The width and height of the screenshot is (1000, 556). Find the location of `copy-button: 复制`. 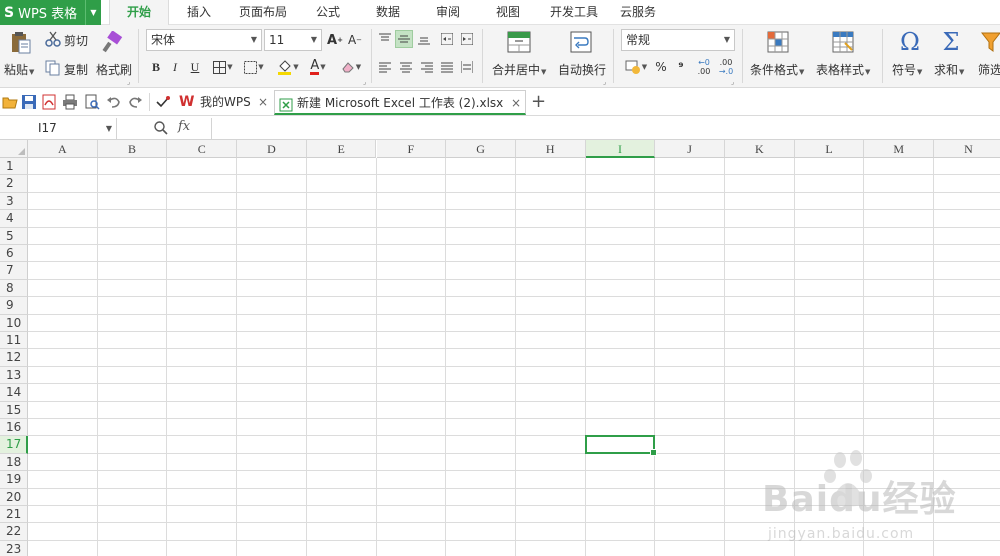

copy-button: 复制 is located at coordinates (76, 69).